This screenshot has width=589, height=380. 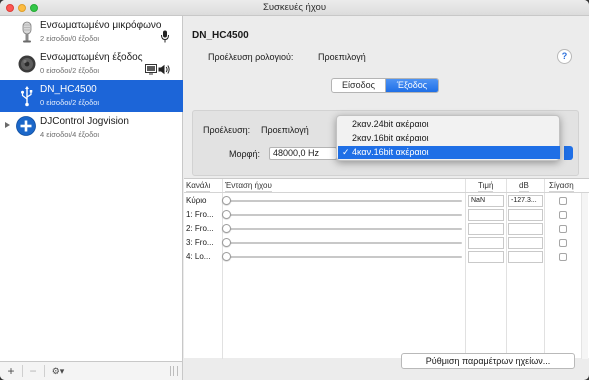 I want to click on clock-source-label: Προέλευση ρολογιού:, so click(x=251, y=57).